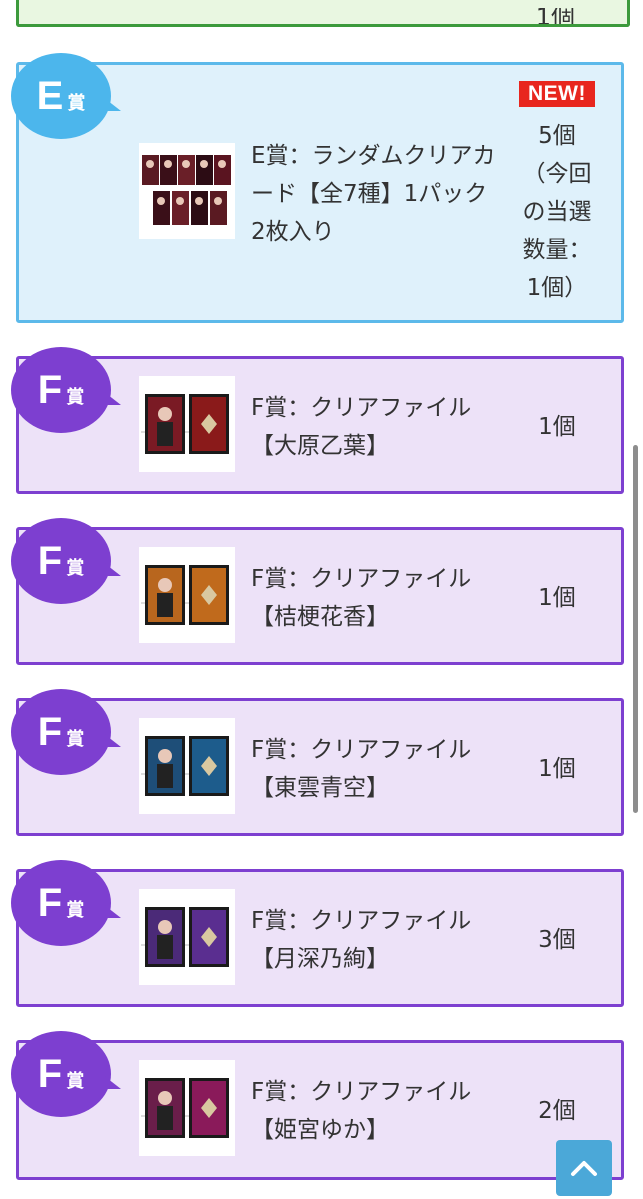  Describe the element at coordinates (320, 446) in the screenshot. I see `prize-name-line: 【大原乙葉】` at that location.